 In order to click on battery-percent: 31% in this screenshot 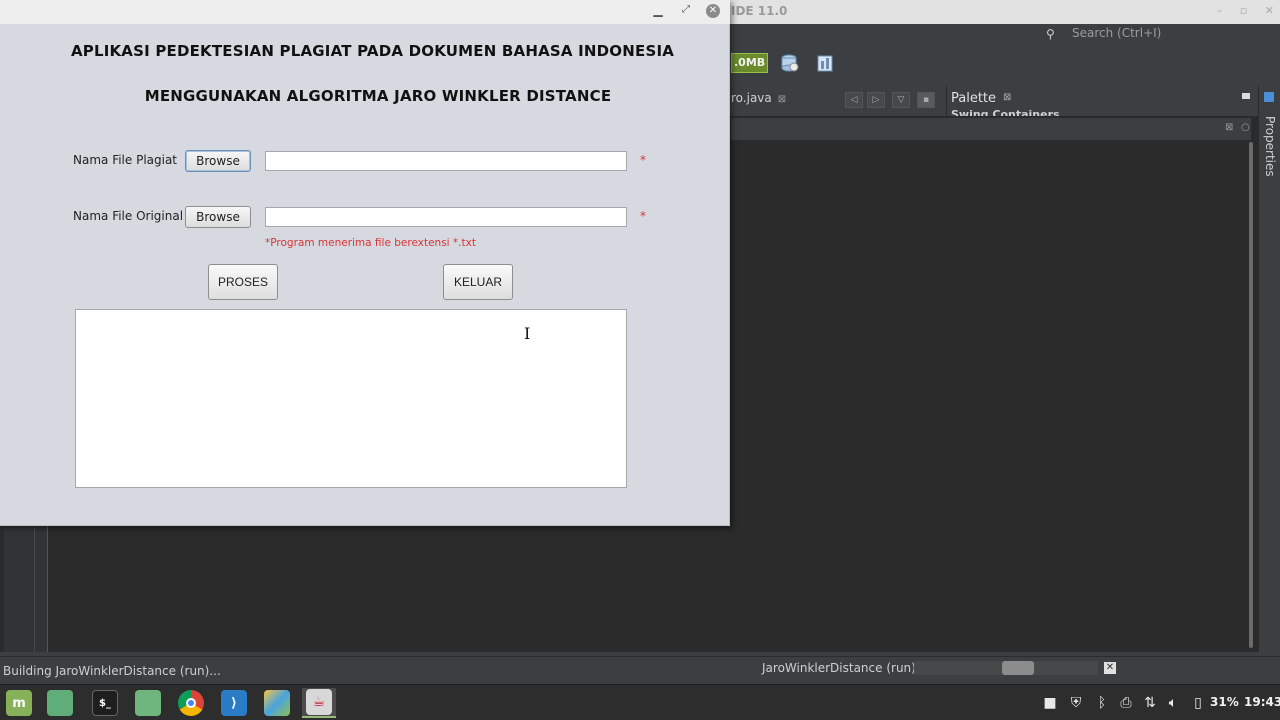, I will do `click(1224, 702)`.